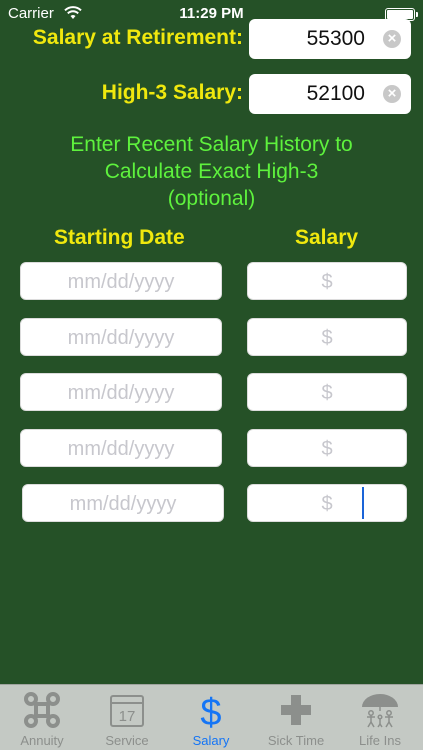  I want to click on salary-at-retirement-value: 55300, so click(335, 38).